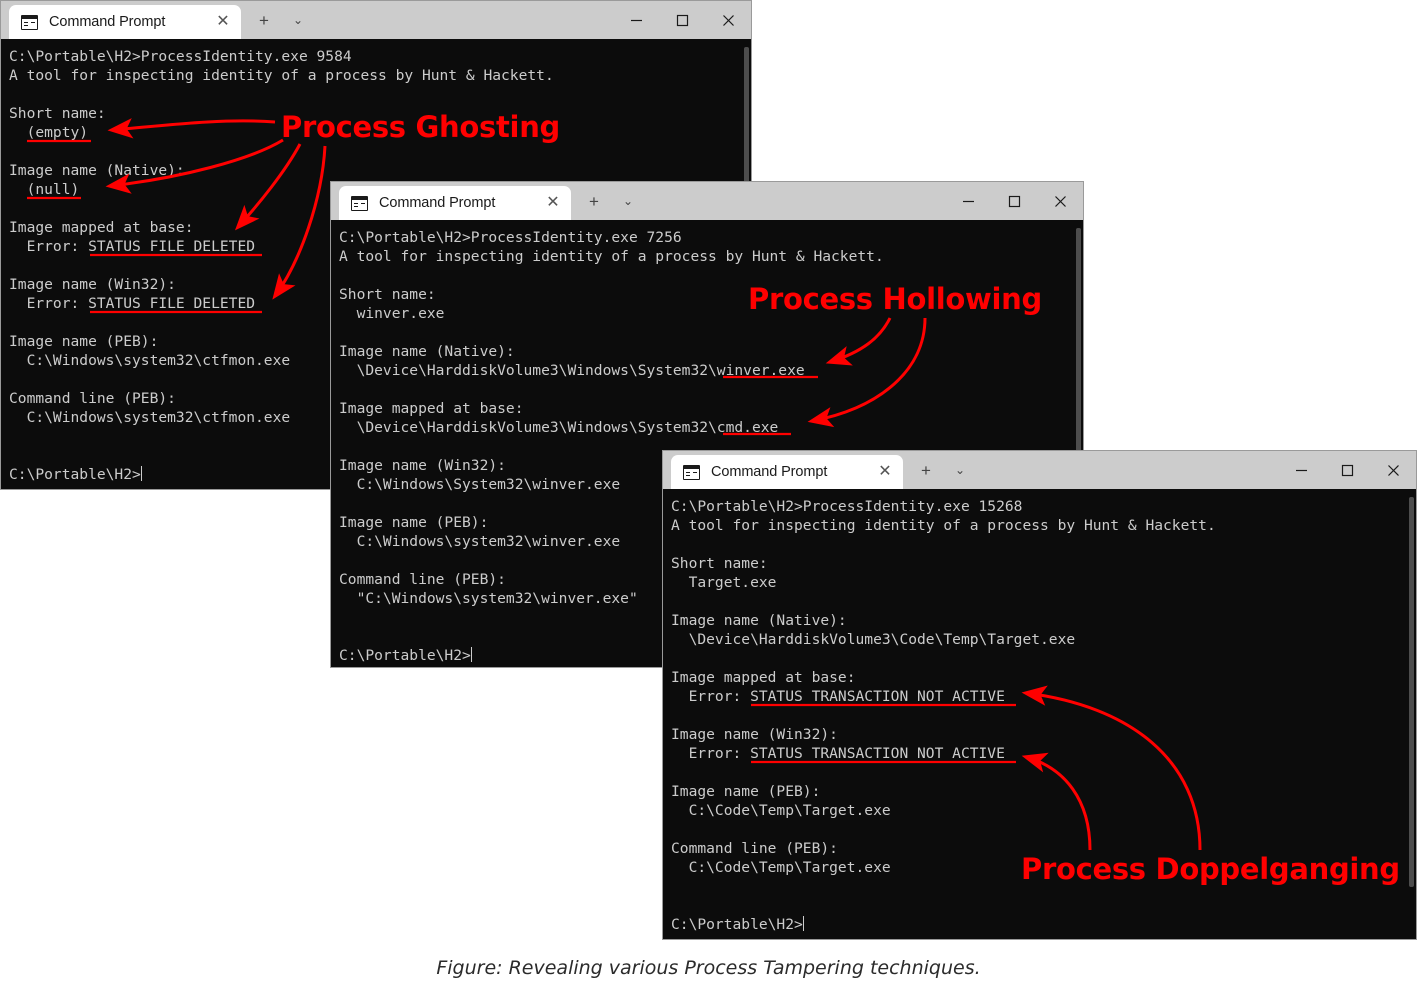 The height and width of the screenshot is (1000, 1417). I want to click on annotation-label-process-hollowing: Process Hollowing, so click(895, 299).